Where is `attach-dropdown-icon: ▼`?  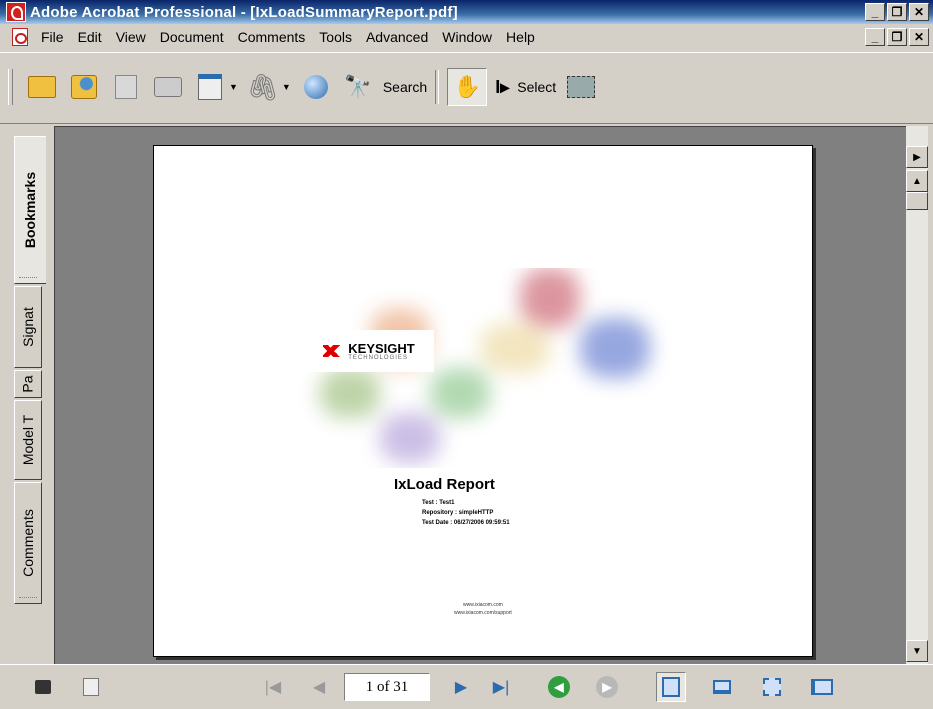
attach-dropdown-icon: ▼ is located at coordinates (286, 87).